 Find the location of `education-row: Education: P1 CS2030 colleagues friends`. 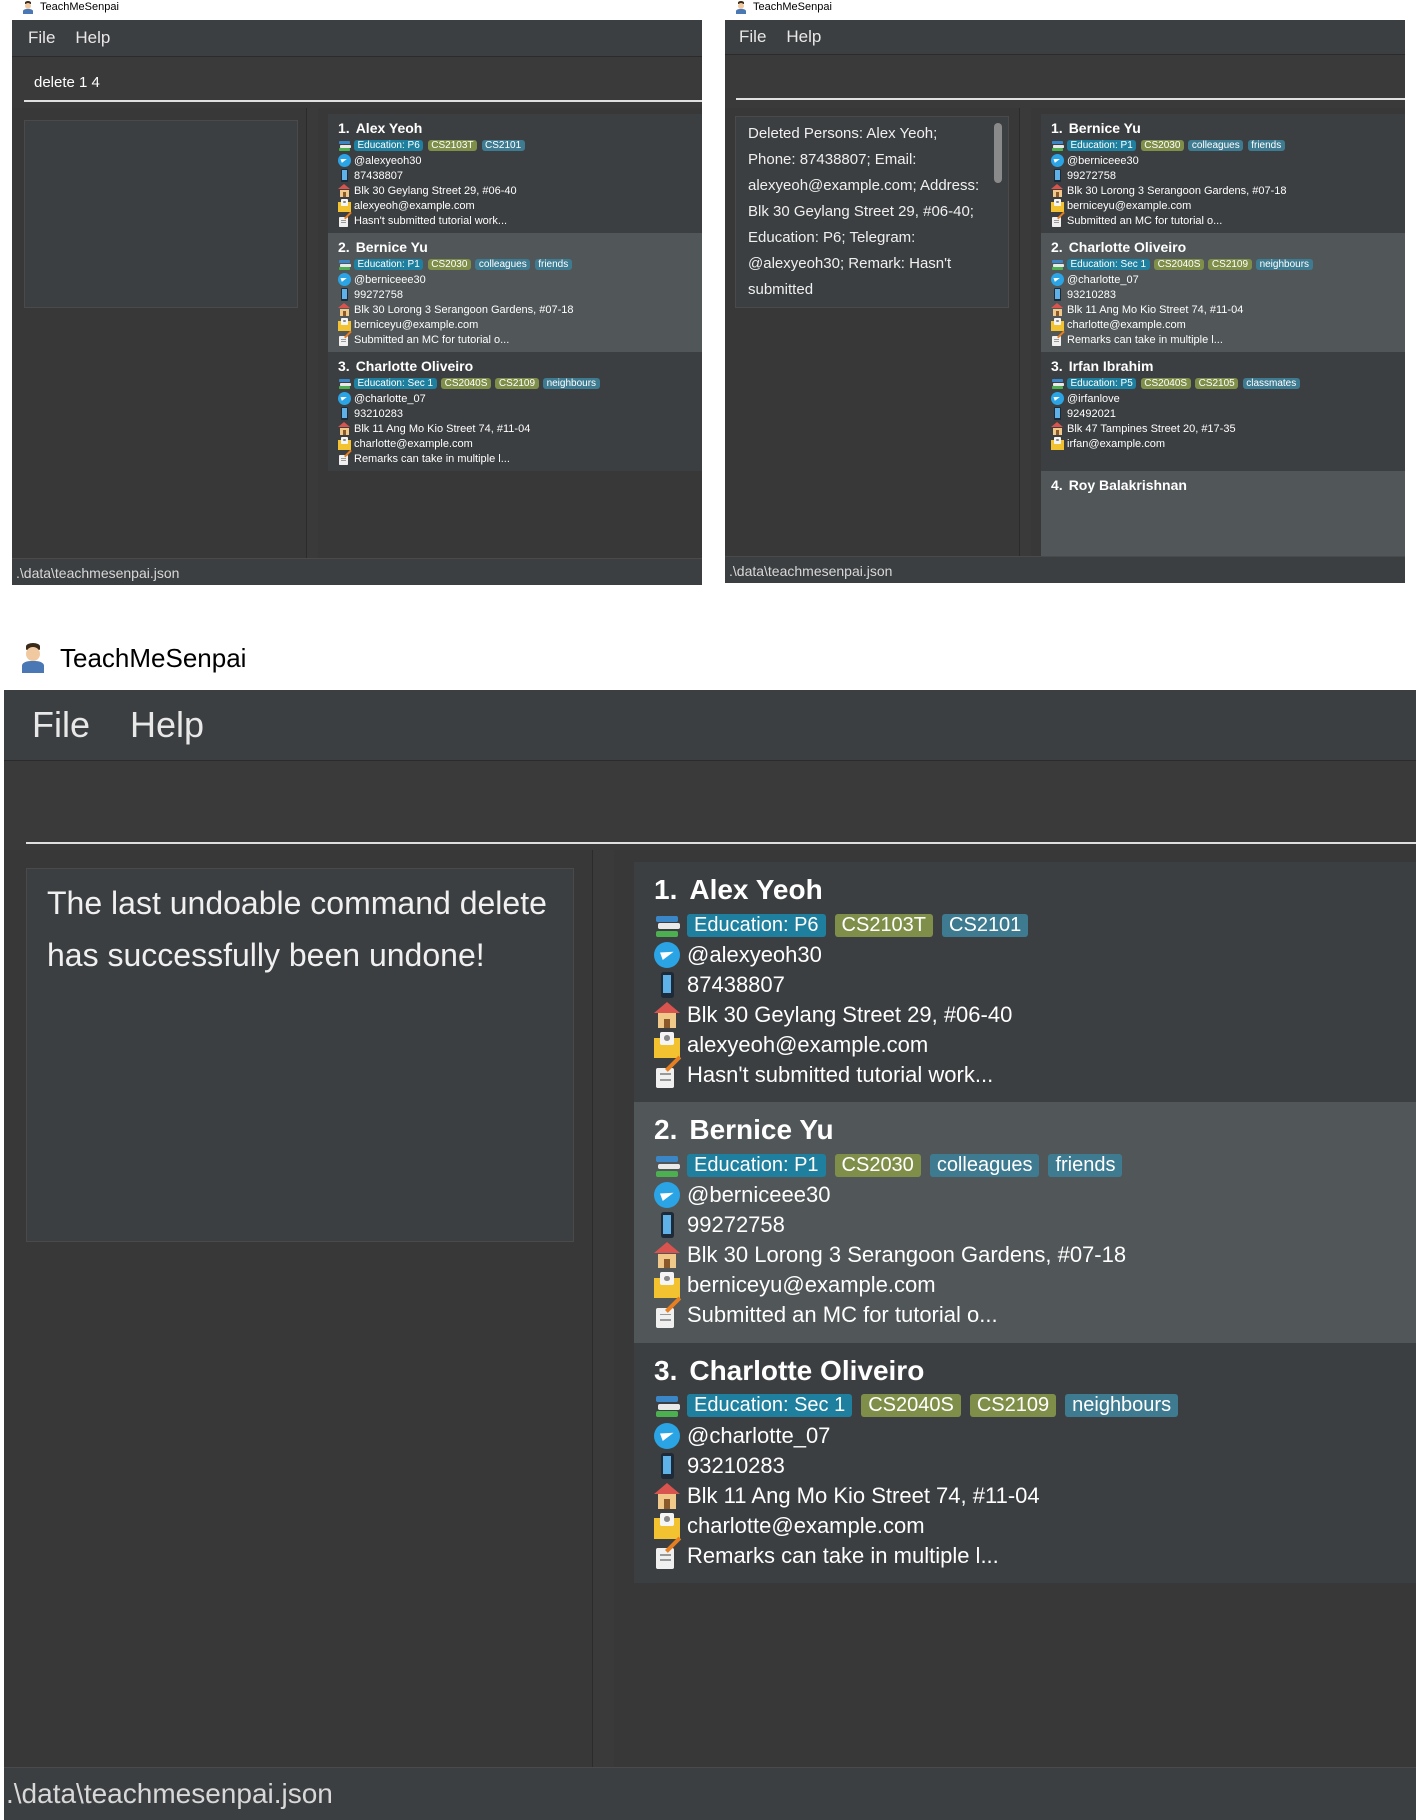

education-row: Education: P1 CS2030 colleagues friends is located at coordinates (892, 1165).